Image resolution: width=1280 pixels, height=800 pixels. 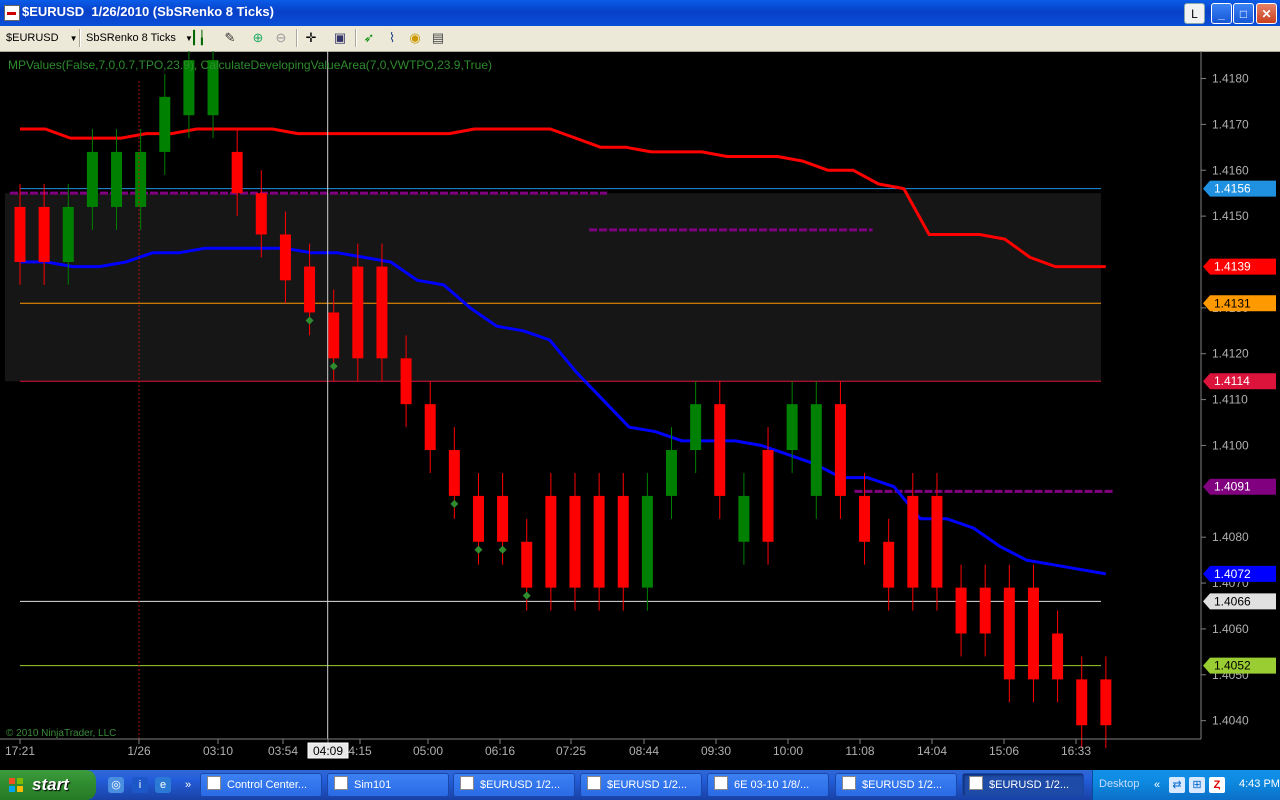 I want to click on start-label: start, so click(x=50, y=784).